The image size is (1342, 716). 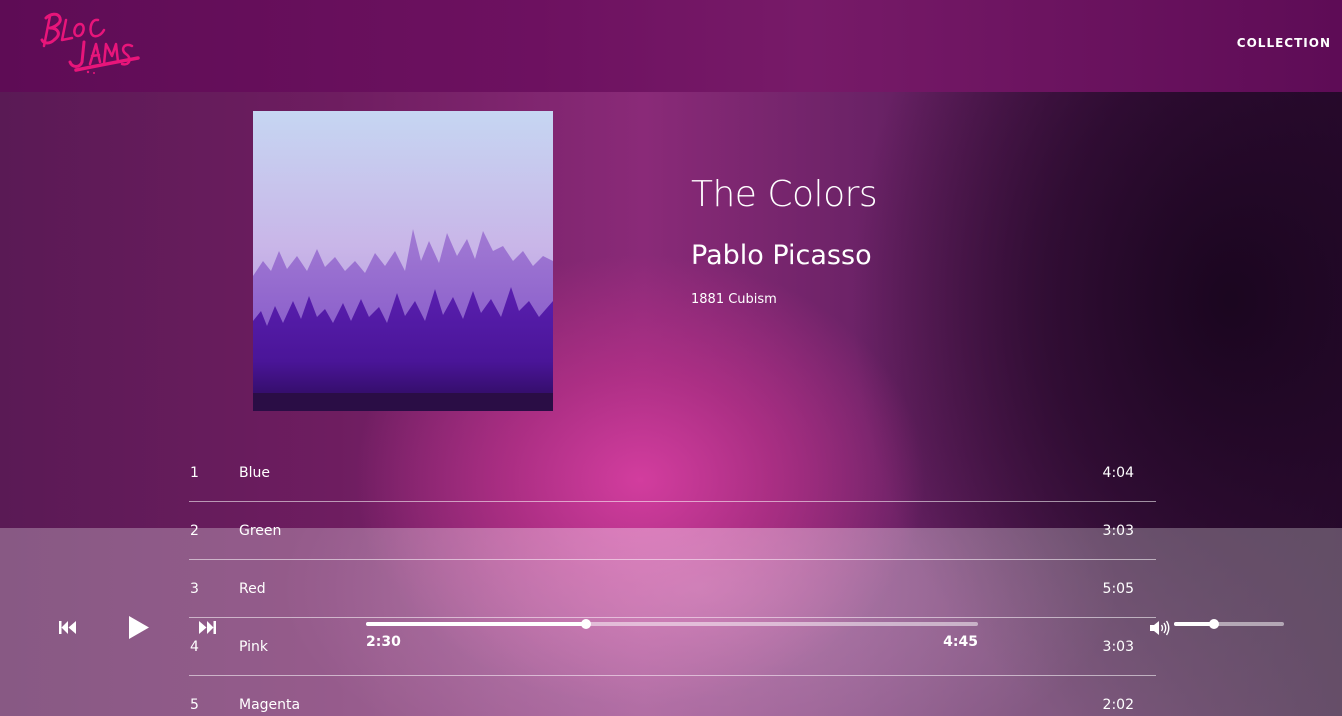 I want to click on seek-bar: 2:30 4:45, so click(x=672, y=634).